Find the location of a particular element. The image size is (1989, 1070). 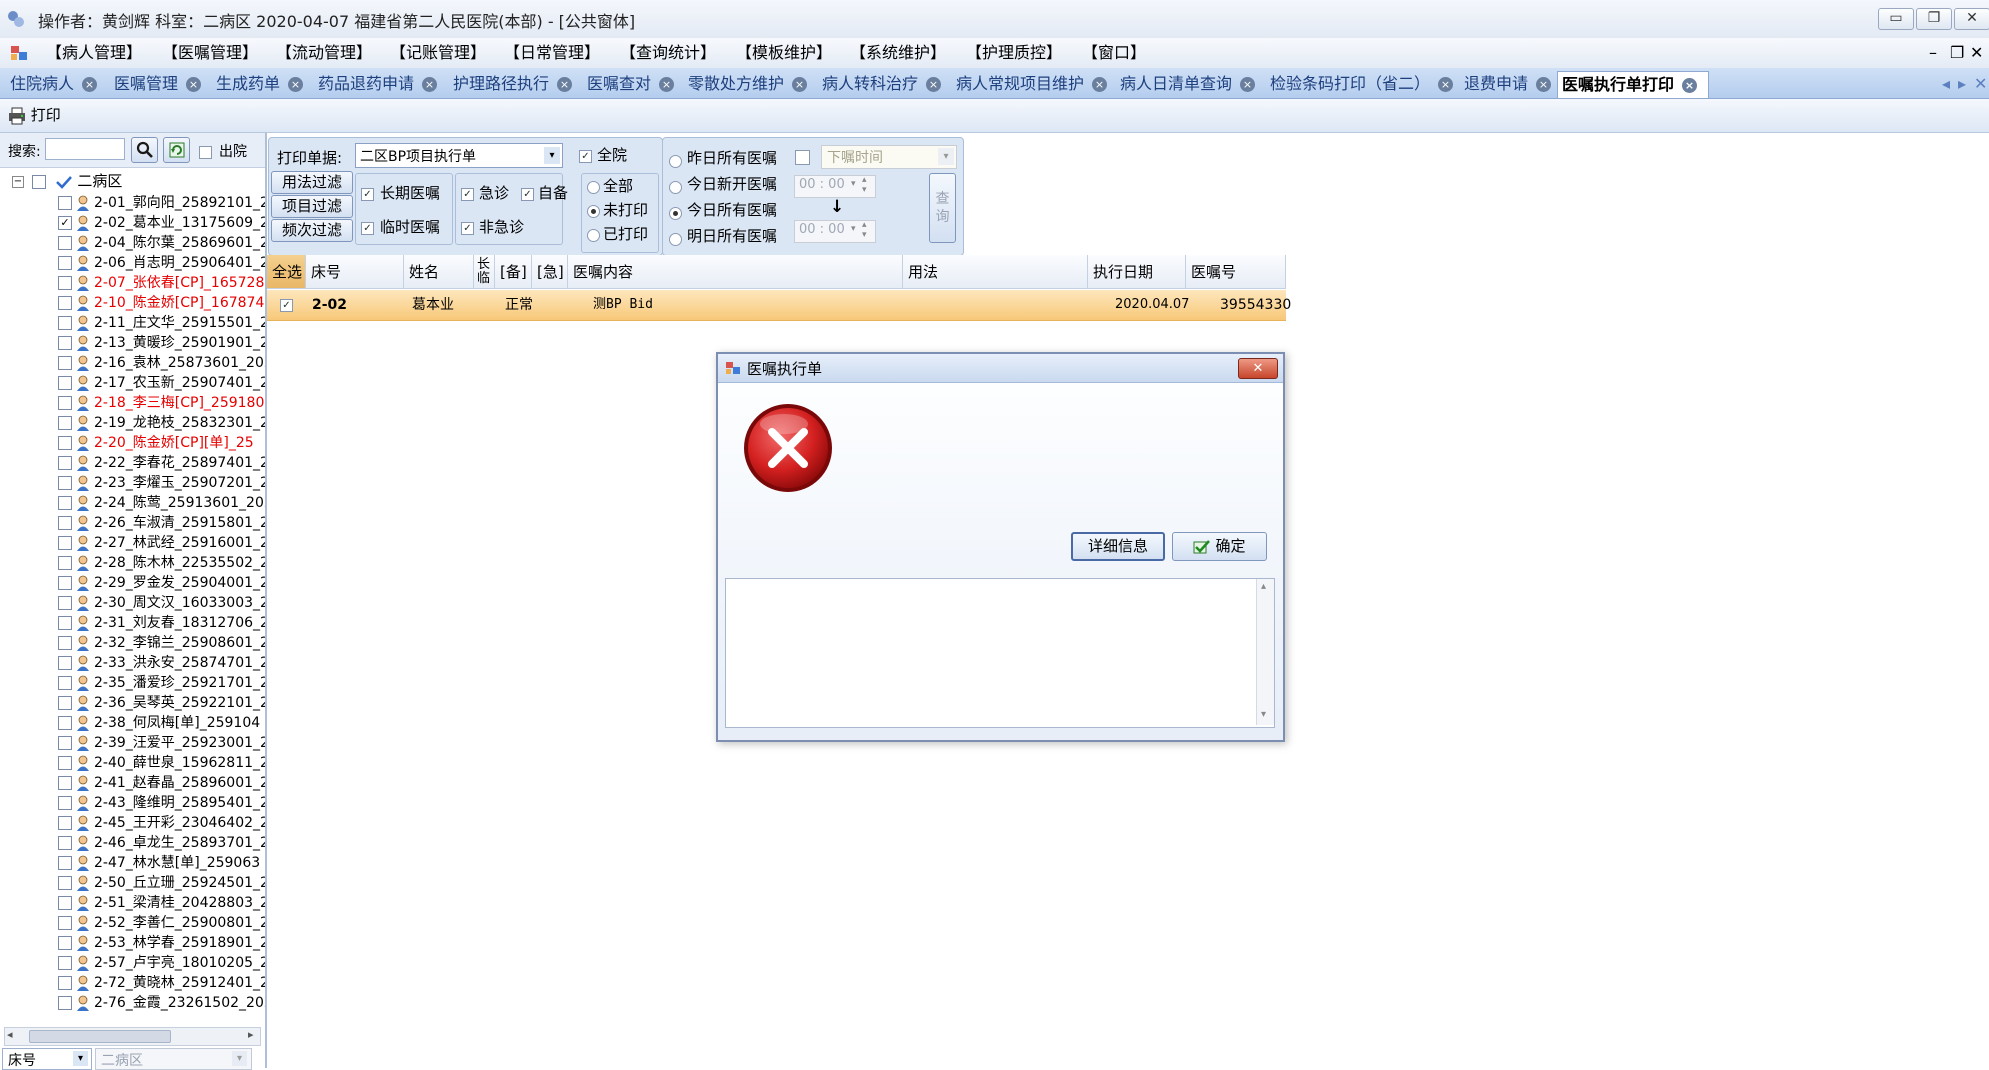

patient-list-item: 2-13_黄暖珍_25901901_2 is located at coordinates (161, 343).